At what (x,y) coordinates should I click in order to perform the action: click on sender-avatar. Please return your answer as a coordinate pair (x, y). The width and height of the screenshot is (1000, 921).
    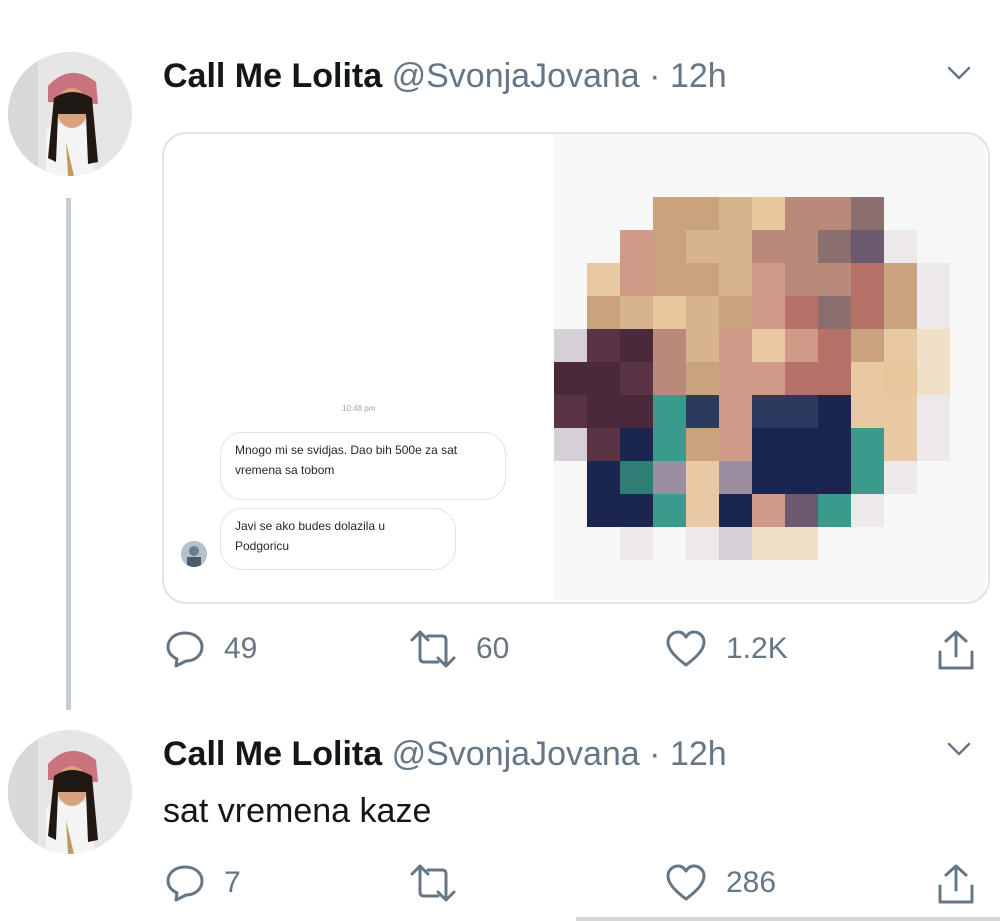
    Looking at the image, I should click on (194, 554).